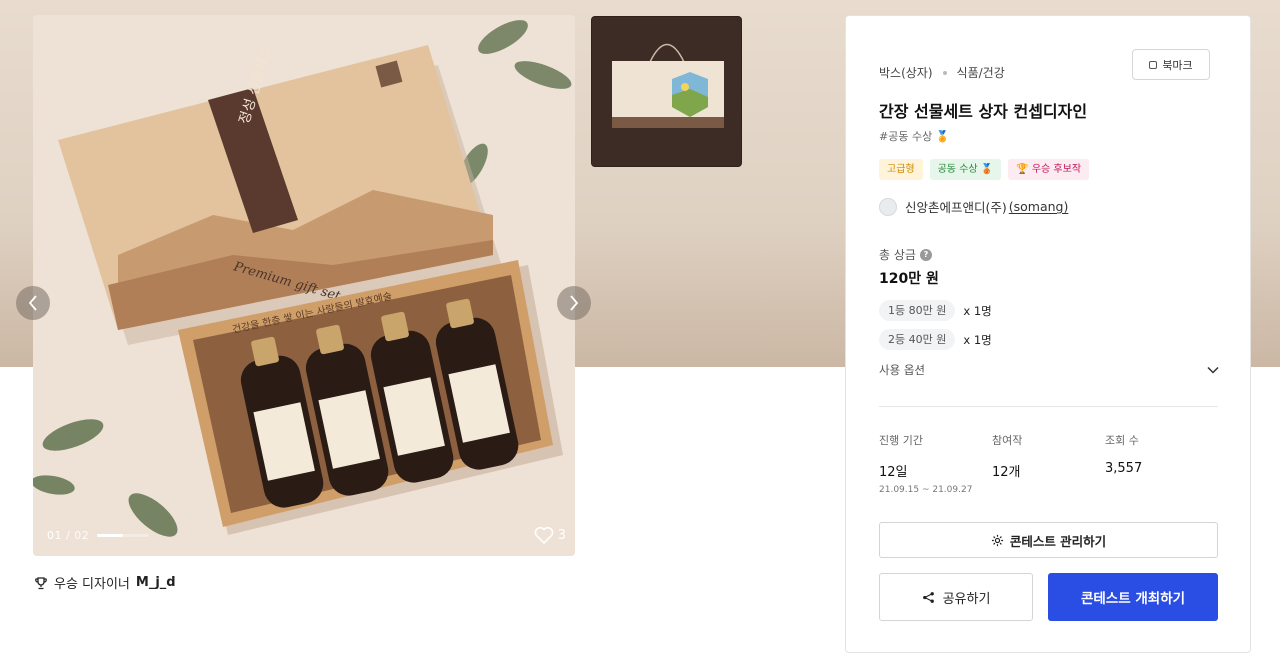 This screenshot has width=1280, height=653. I want to click on bookmark-button: 북마크, so click(1171, 64).